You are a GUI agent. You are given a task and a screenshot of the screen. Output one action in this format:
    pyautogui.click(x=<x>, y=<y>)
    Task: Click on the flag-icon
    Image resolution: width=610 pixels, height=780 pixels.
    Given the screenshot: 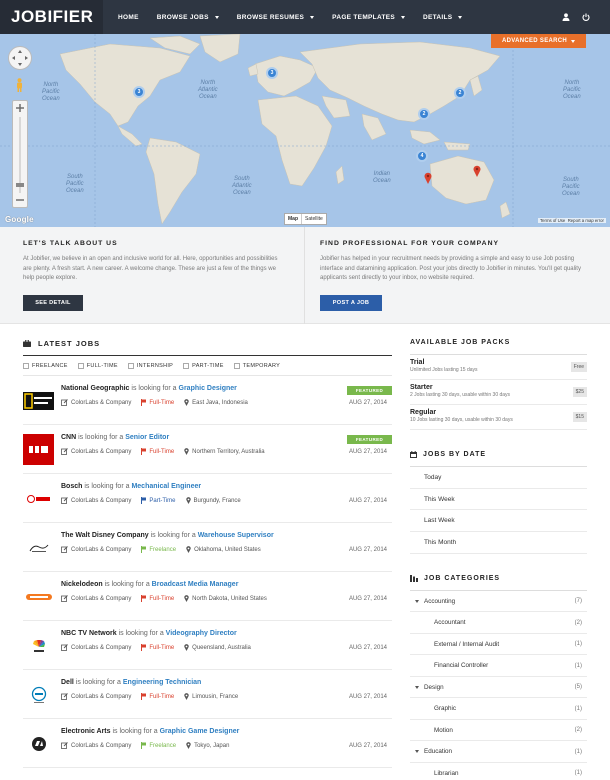 What is the action you would take?
    pyautogui.click(x=144, y=402)
    